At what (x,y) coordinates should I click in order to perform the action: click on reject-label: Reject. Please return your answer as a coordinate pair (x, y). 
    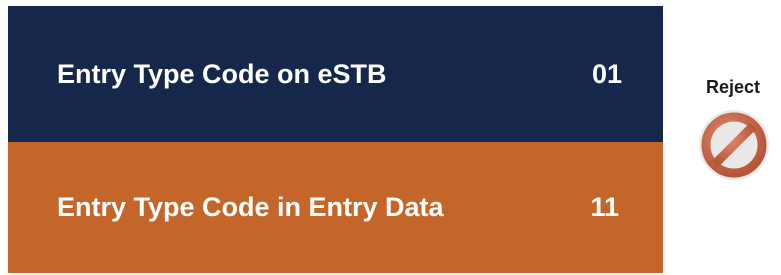
    Looking at the image, I should click on (733, 87).